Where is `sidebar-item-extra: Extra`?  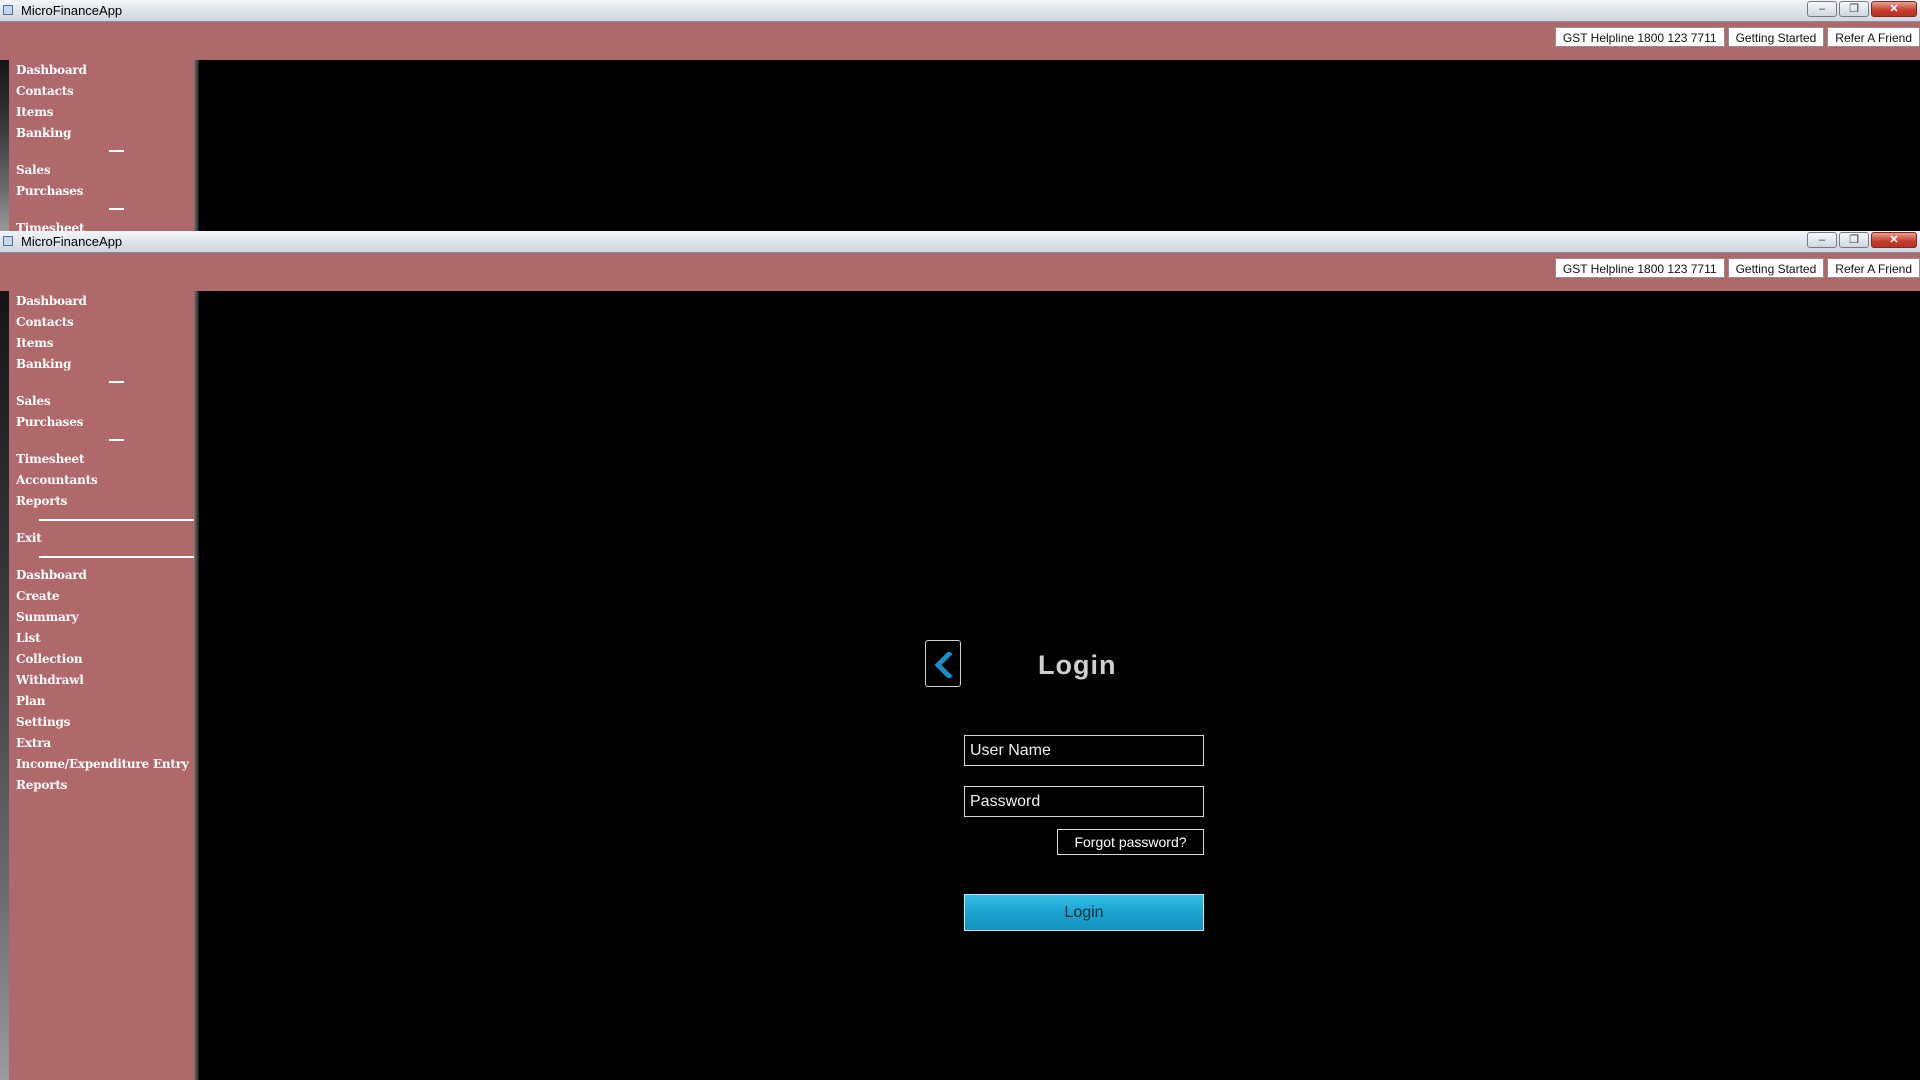
sidebar-item-extra: Extra is located at coordinates (101, 743).